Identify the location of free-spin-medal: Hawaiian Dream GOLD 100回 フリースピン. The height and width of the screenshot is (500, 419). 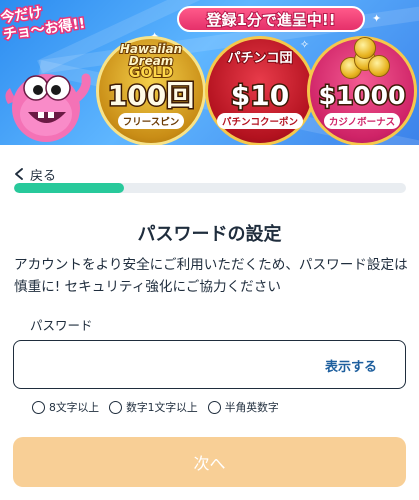
(151, 90).